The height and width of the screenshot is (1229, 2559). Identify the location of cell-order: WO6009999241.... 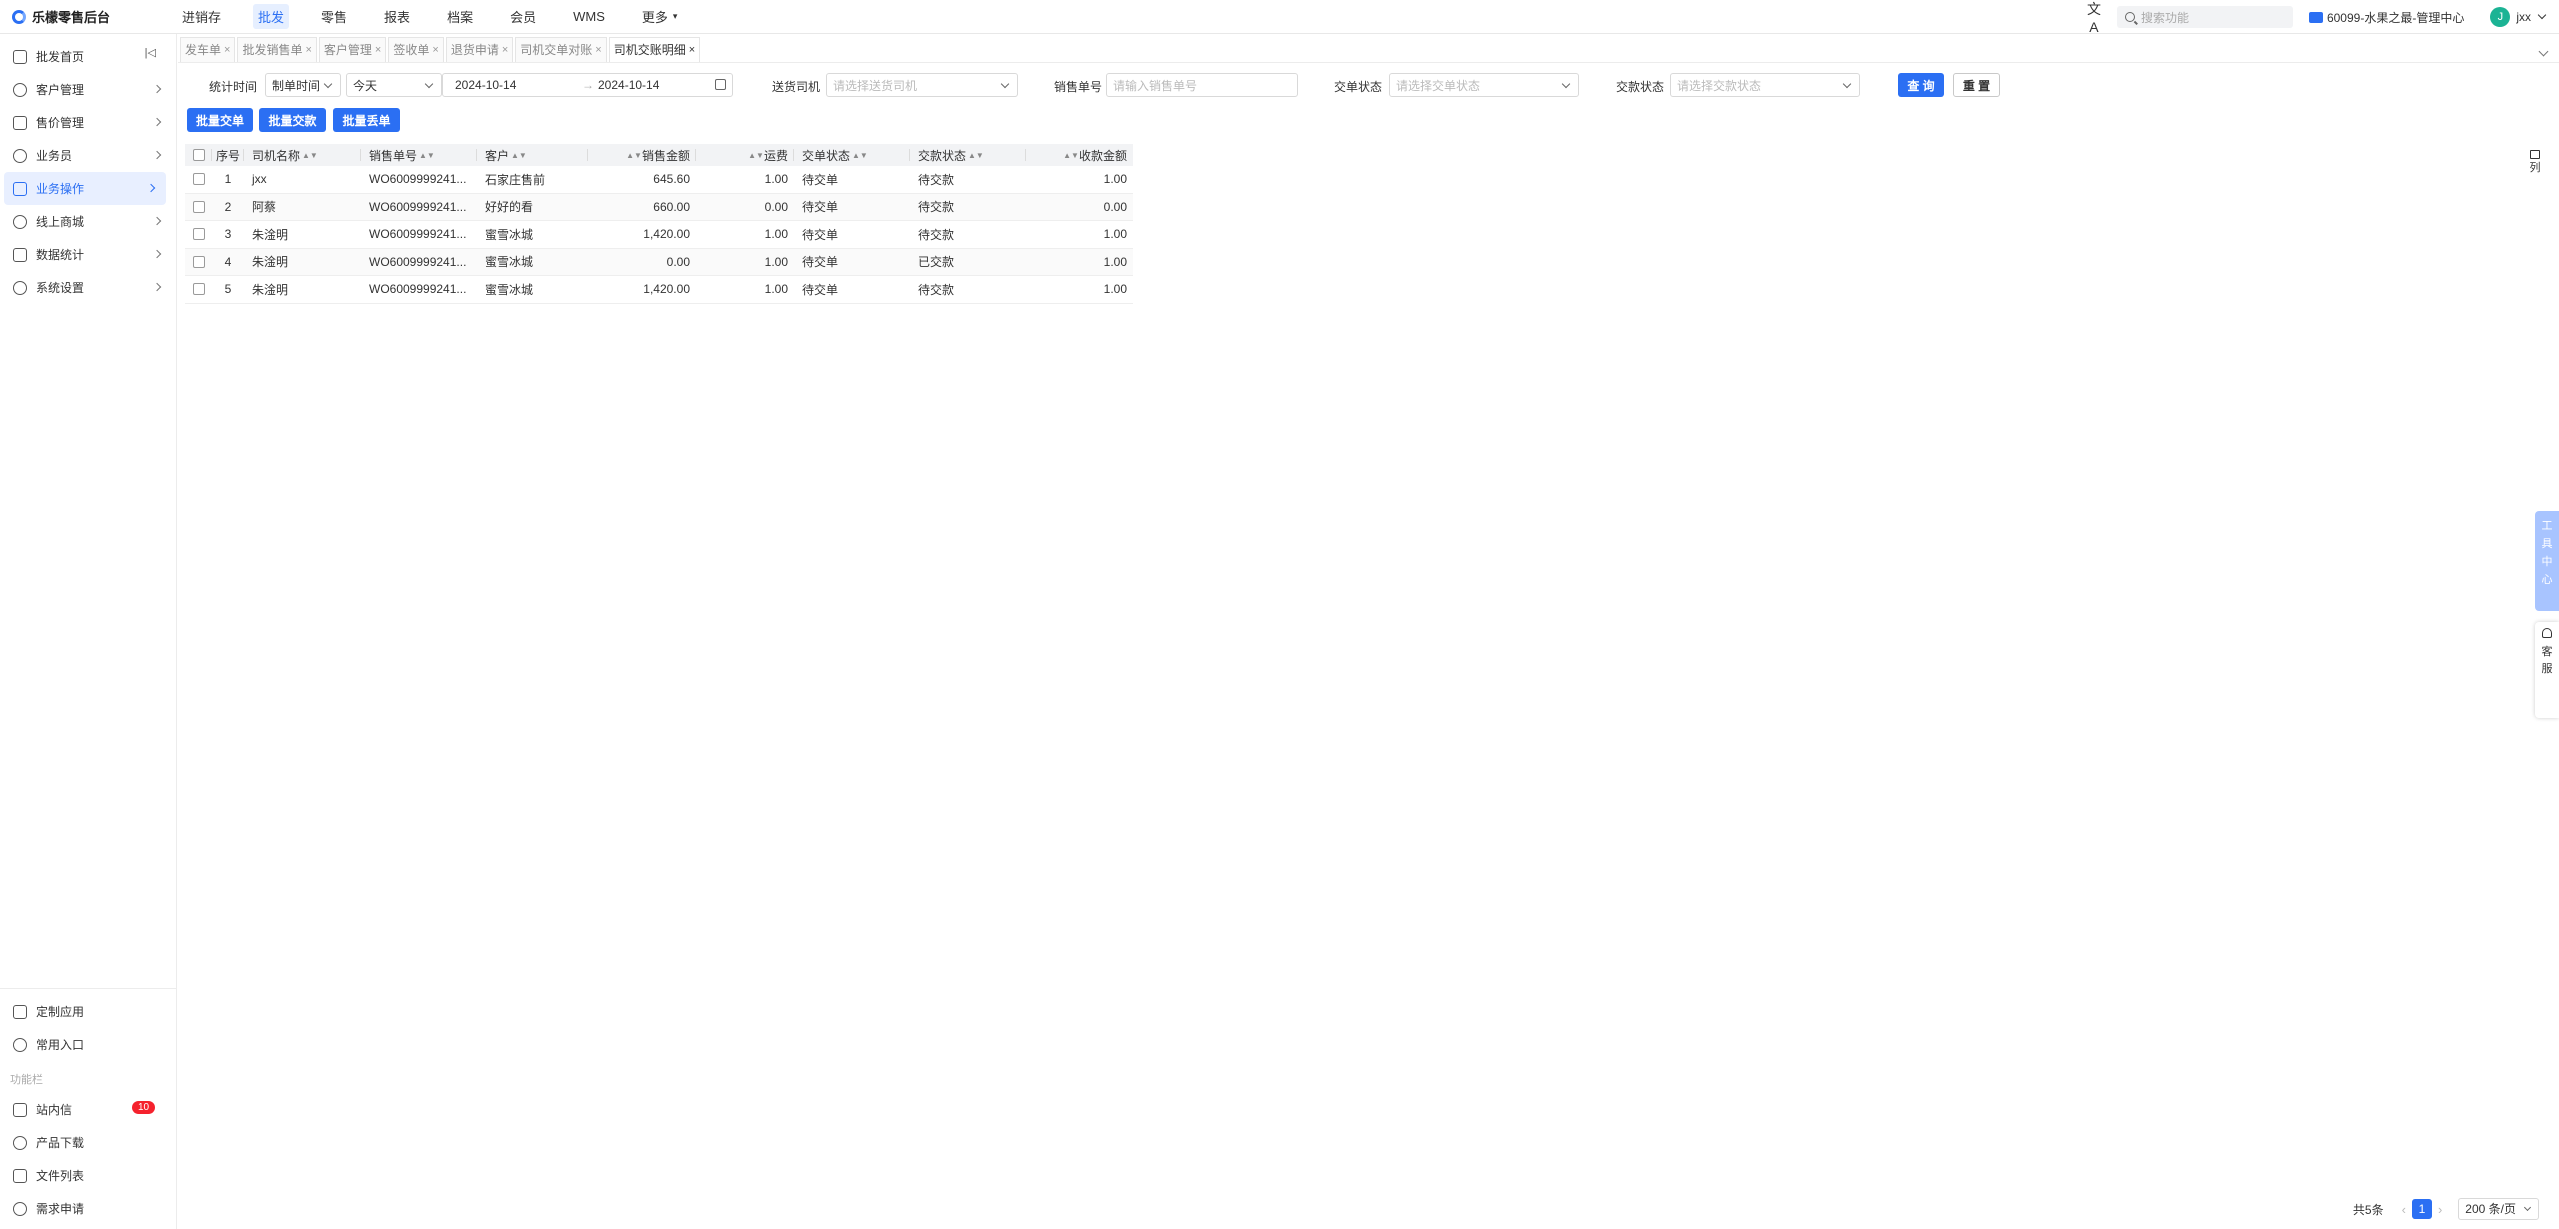
(418, 261).